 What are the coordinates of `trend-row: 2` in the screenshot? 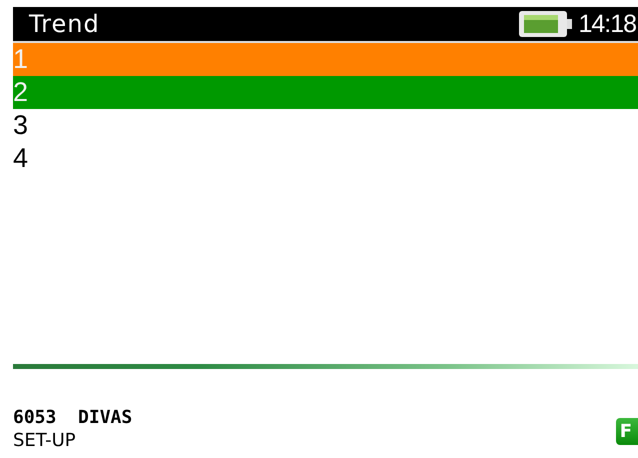 It's located at (325, 92).